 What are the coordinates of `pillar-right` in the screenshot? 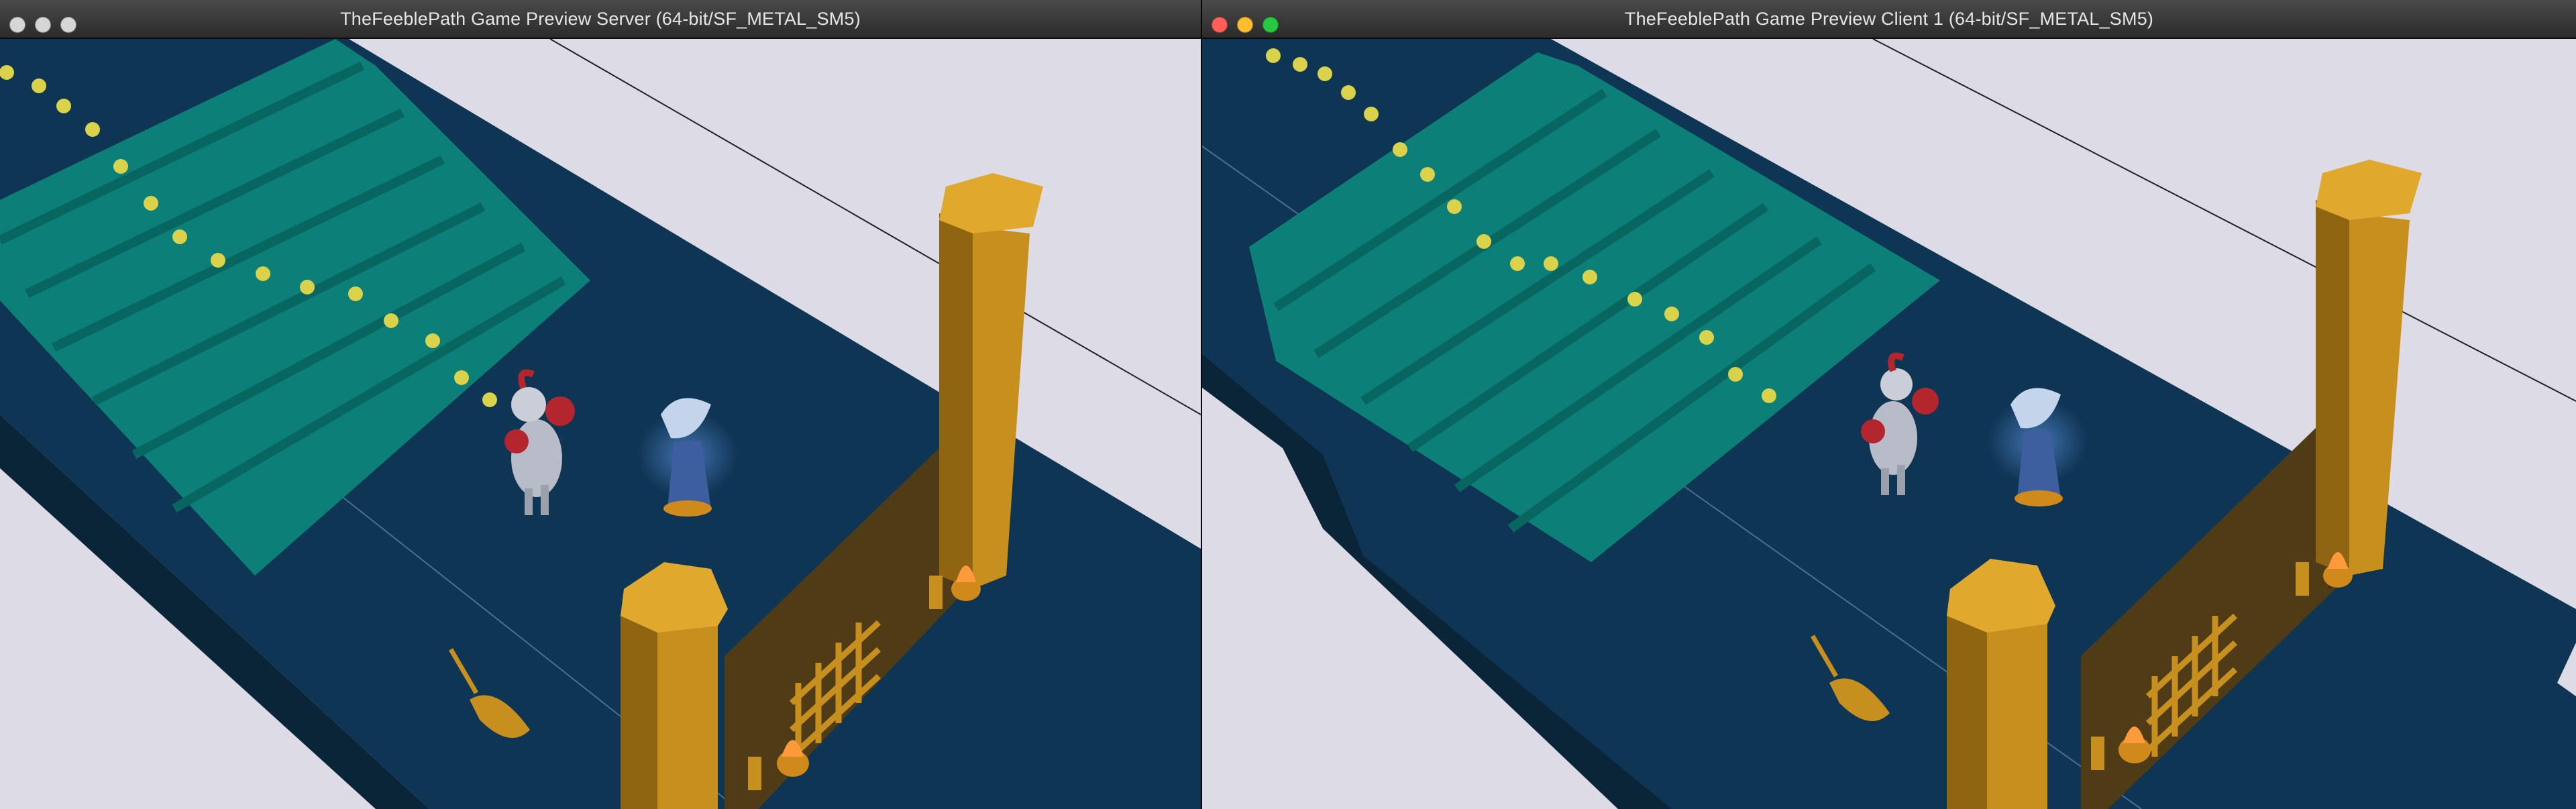 It's located at (2369, 368).